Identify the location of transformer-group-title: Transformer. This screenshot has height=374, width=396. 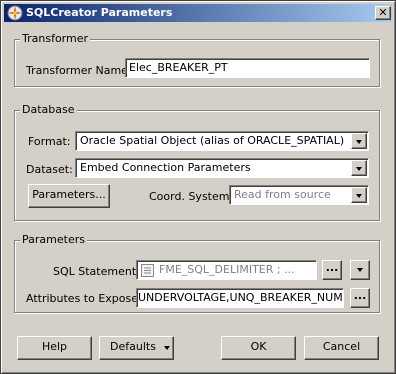
(55, 38).